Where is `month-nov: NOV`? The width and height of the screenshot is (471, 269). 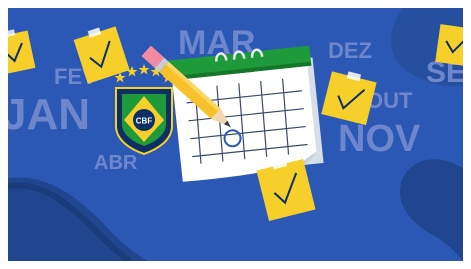
month-nov: NOV is located at coordinates (379, 139).